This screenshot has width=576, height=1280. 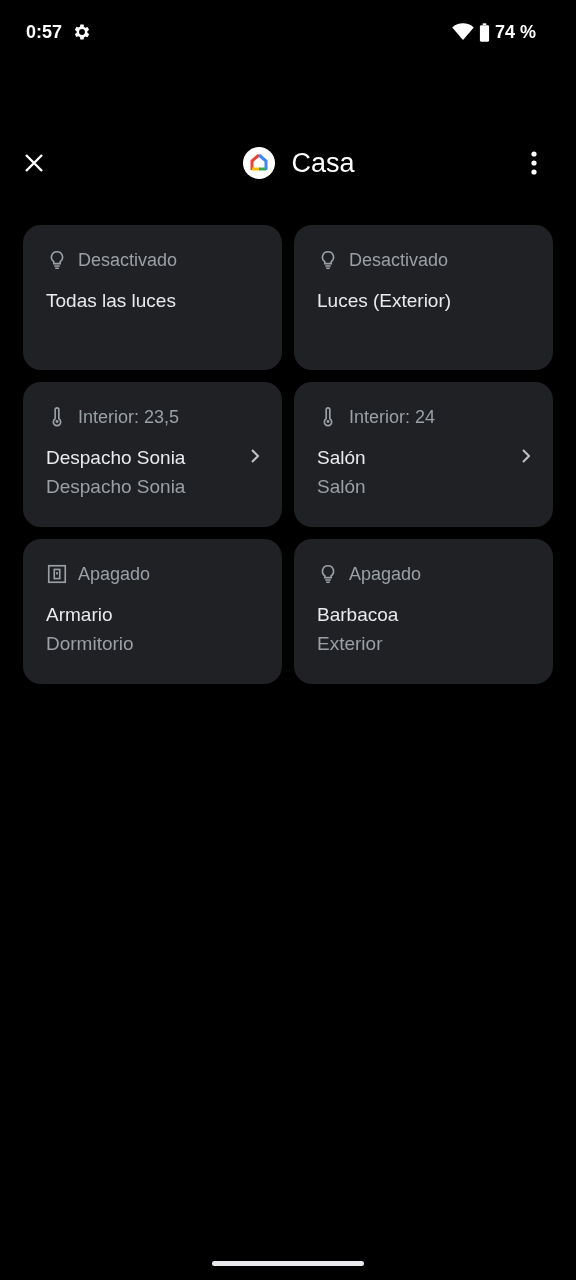 I want to click on structure-title: Casa, so click(x=323, y=163).